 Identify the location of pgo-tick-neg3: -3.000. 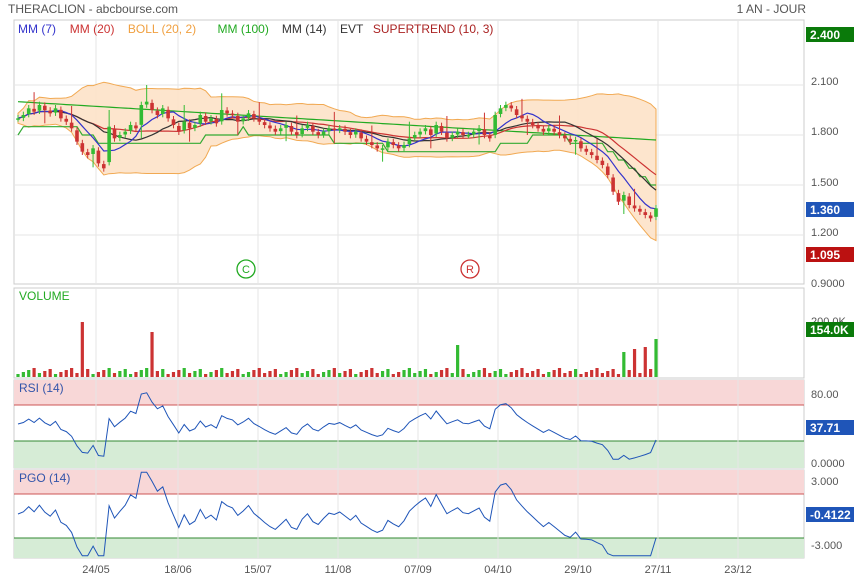
(826, 546).